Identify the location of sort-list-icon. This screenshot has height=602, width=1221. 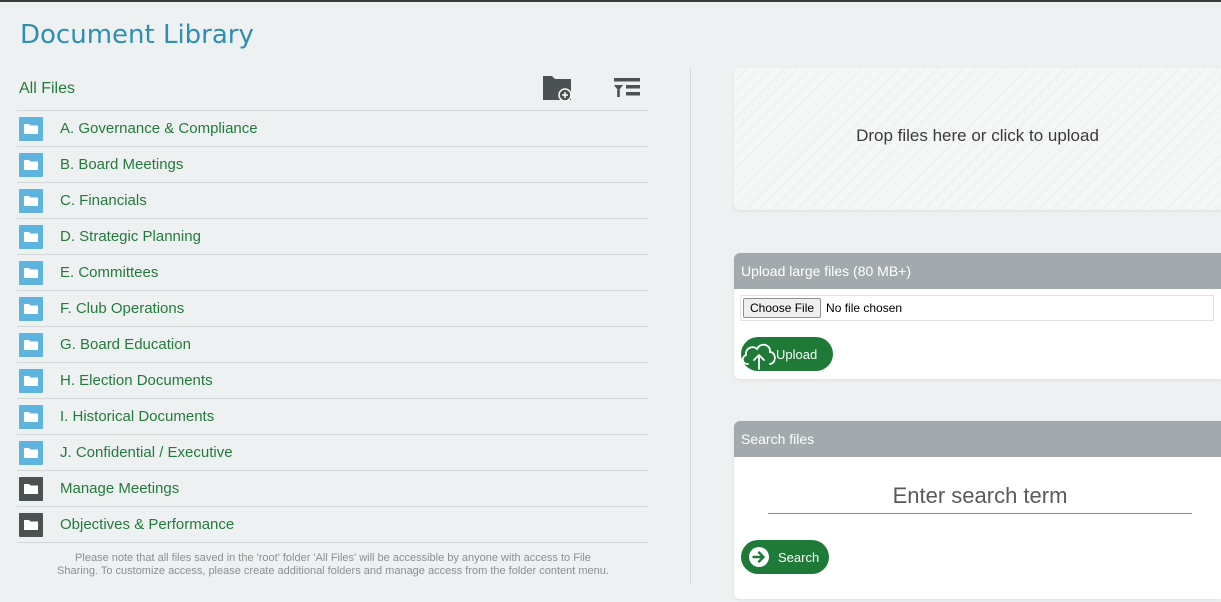
(627, 87).